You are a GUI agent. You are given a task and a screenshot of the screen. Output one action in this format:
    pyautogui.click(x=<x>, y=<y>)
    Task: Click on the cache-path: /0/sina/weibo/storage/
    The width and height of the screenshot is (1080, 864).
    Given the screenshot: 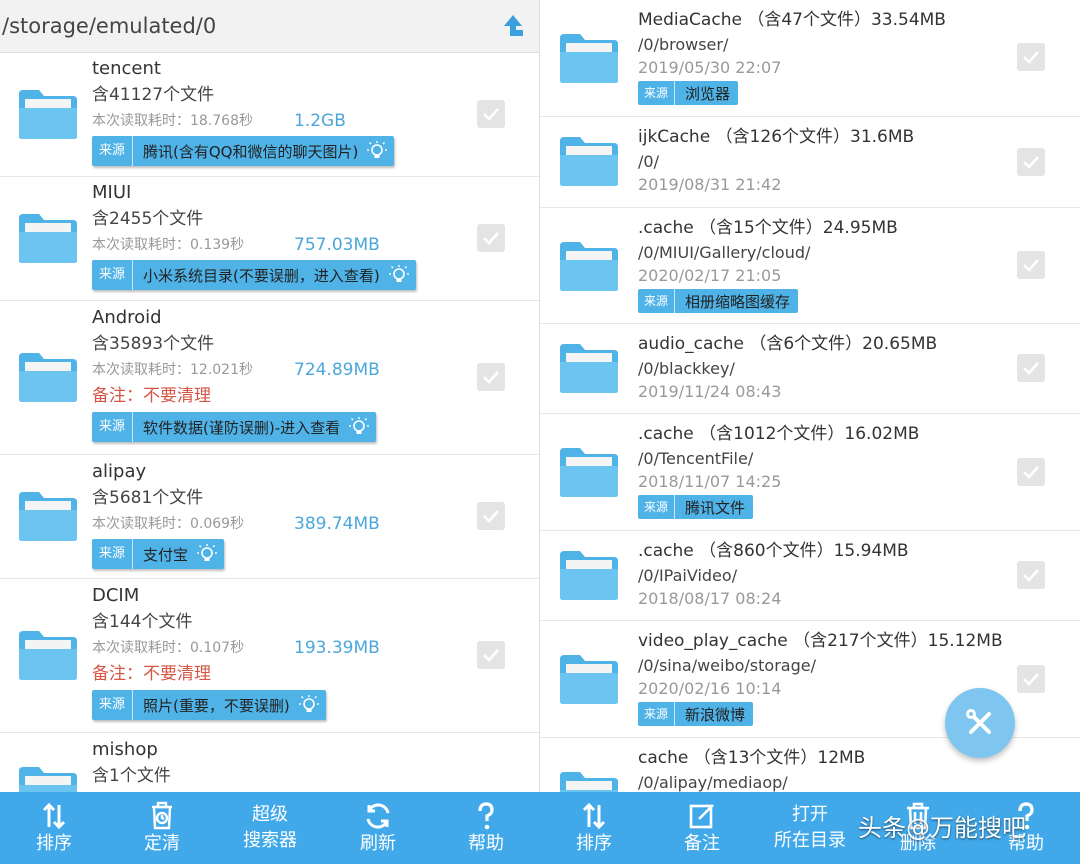 What is the action you would take?
    pyautogui.click(x=727, y=665)
    